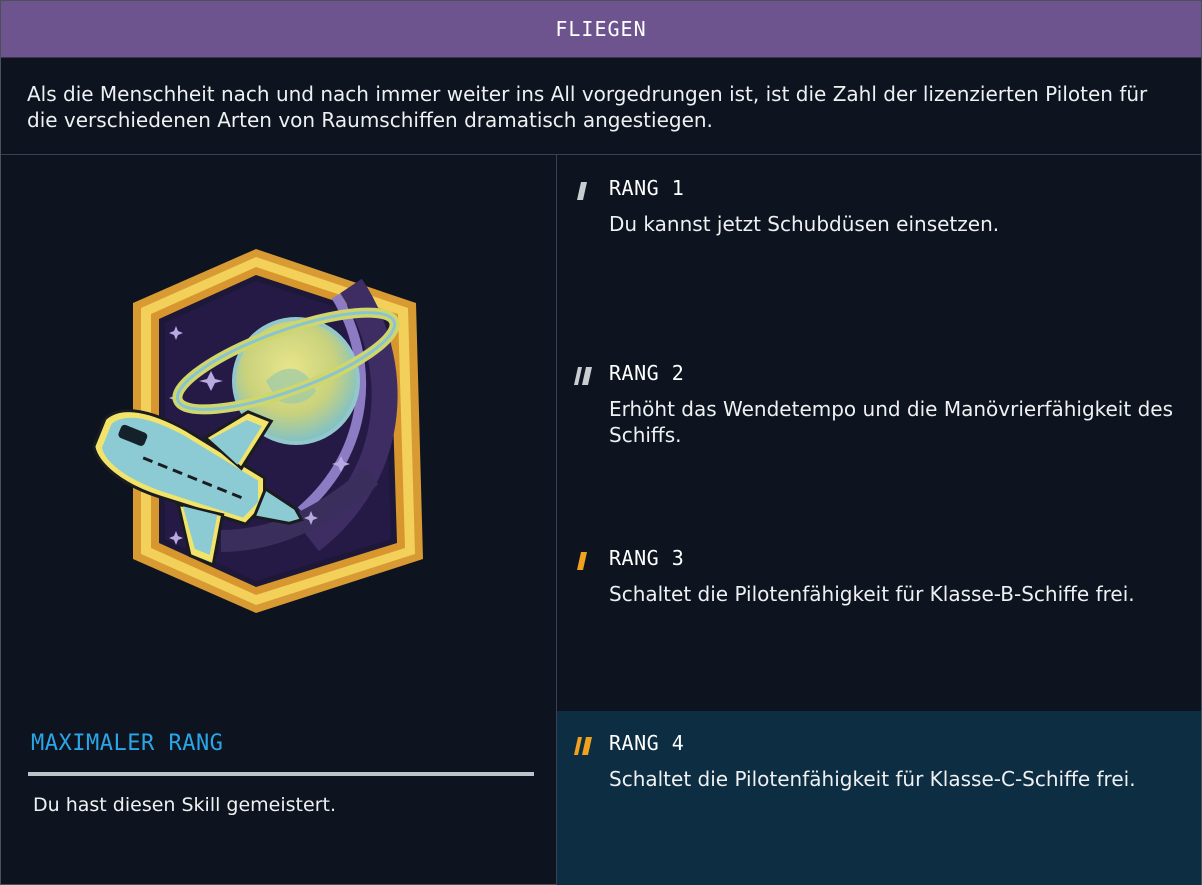 The image size is (1202, 885). I want to click on rank-1-text: Du kannst jetzt Schubdüsen einsetzen., so click(804, 224).